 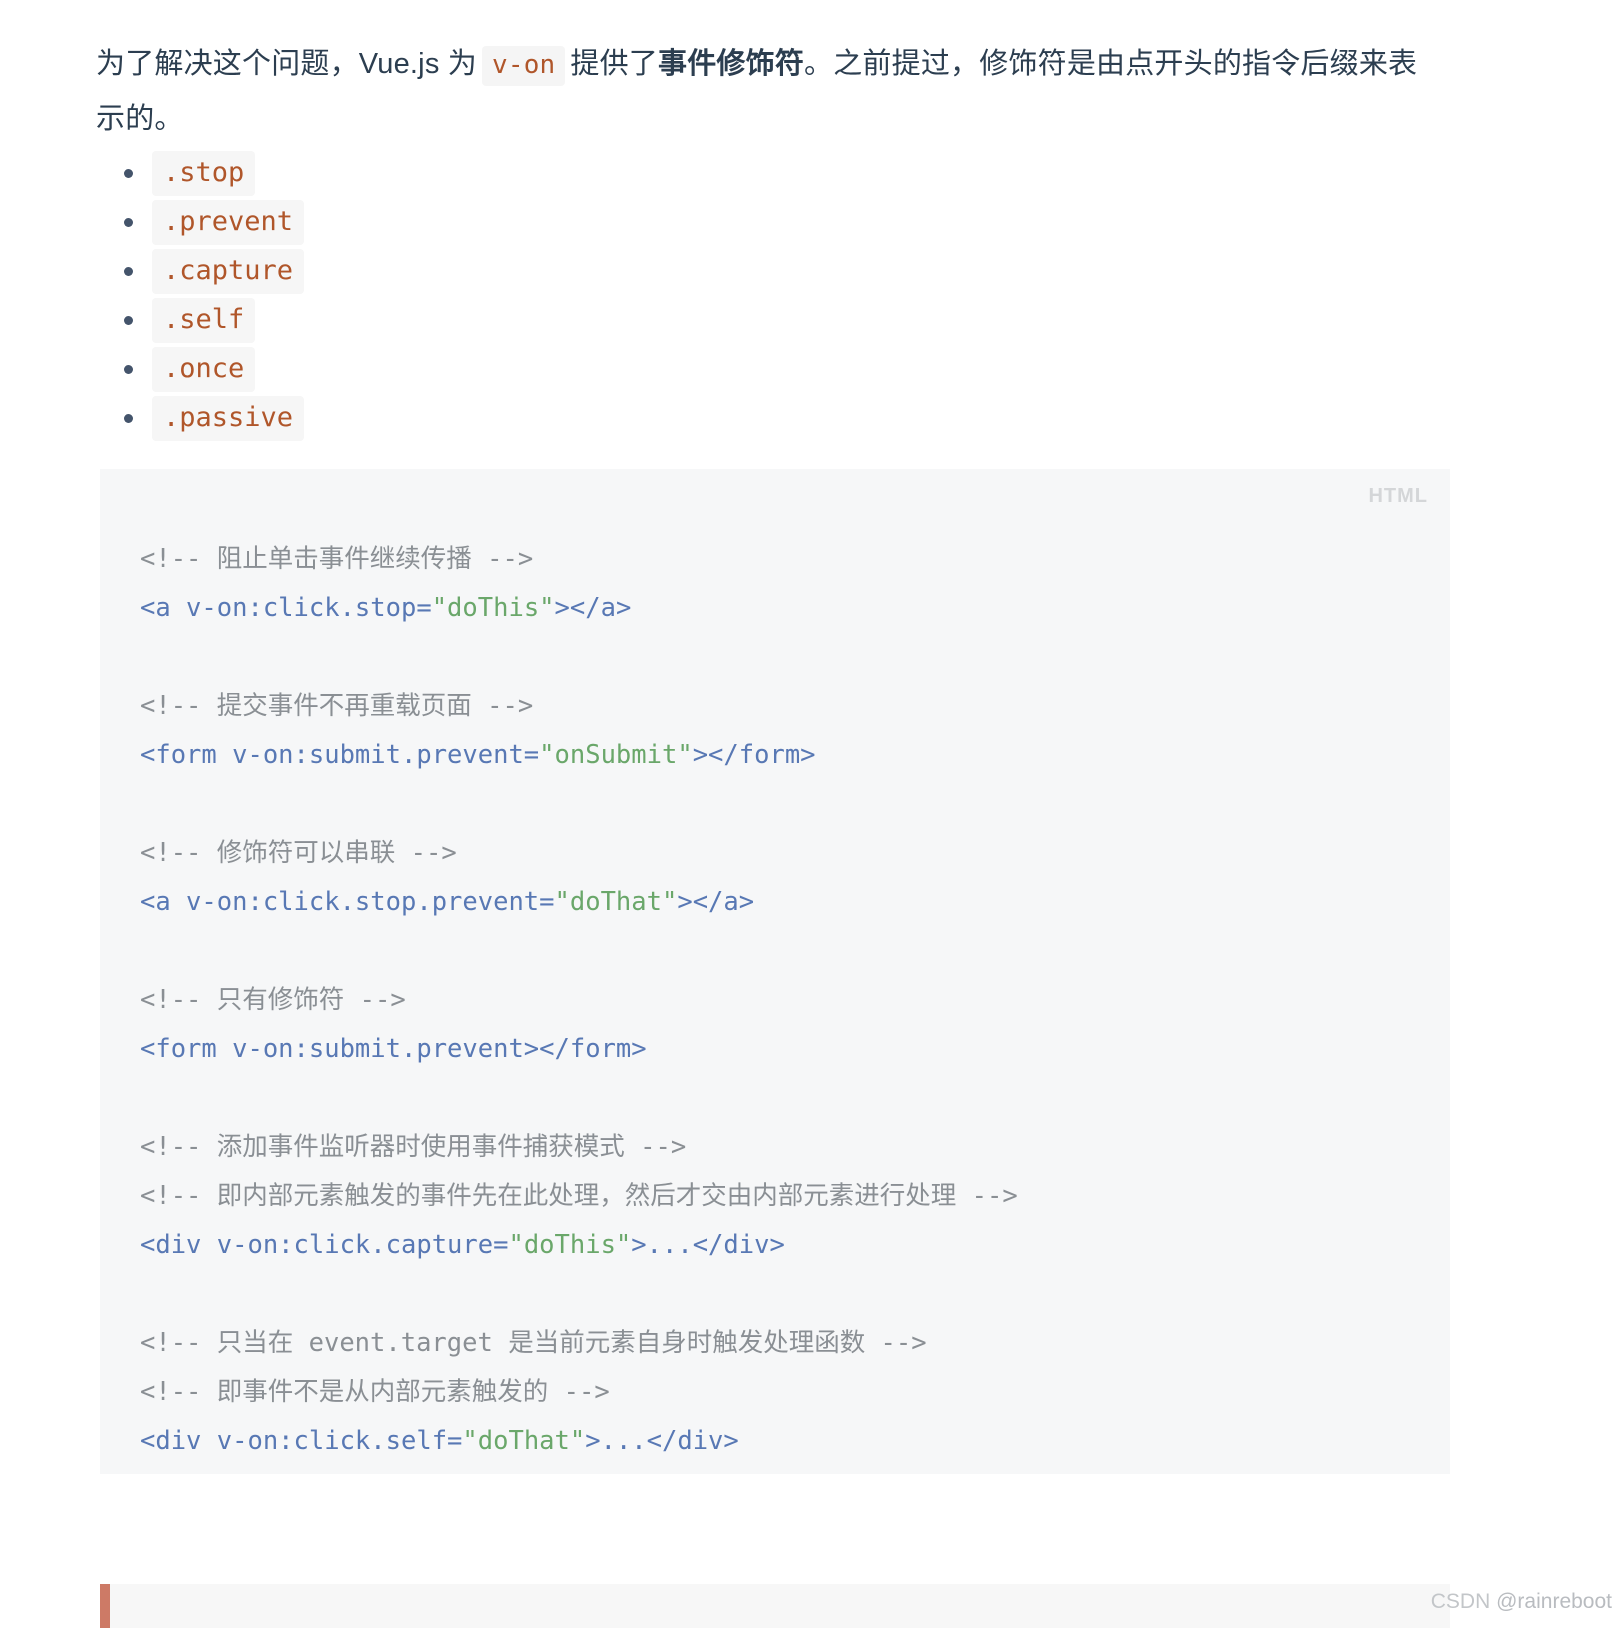 What do you see at coordinates (775, 1606) in the screenshot?
I see `quote-block` at bounding box center [775, 1606].